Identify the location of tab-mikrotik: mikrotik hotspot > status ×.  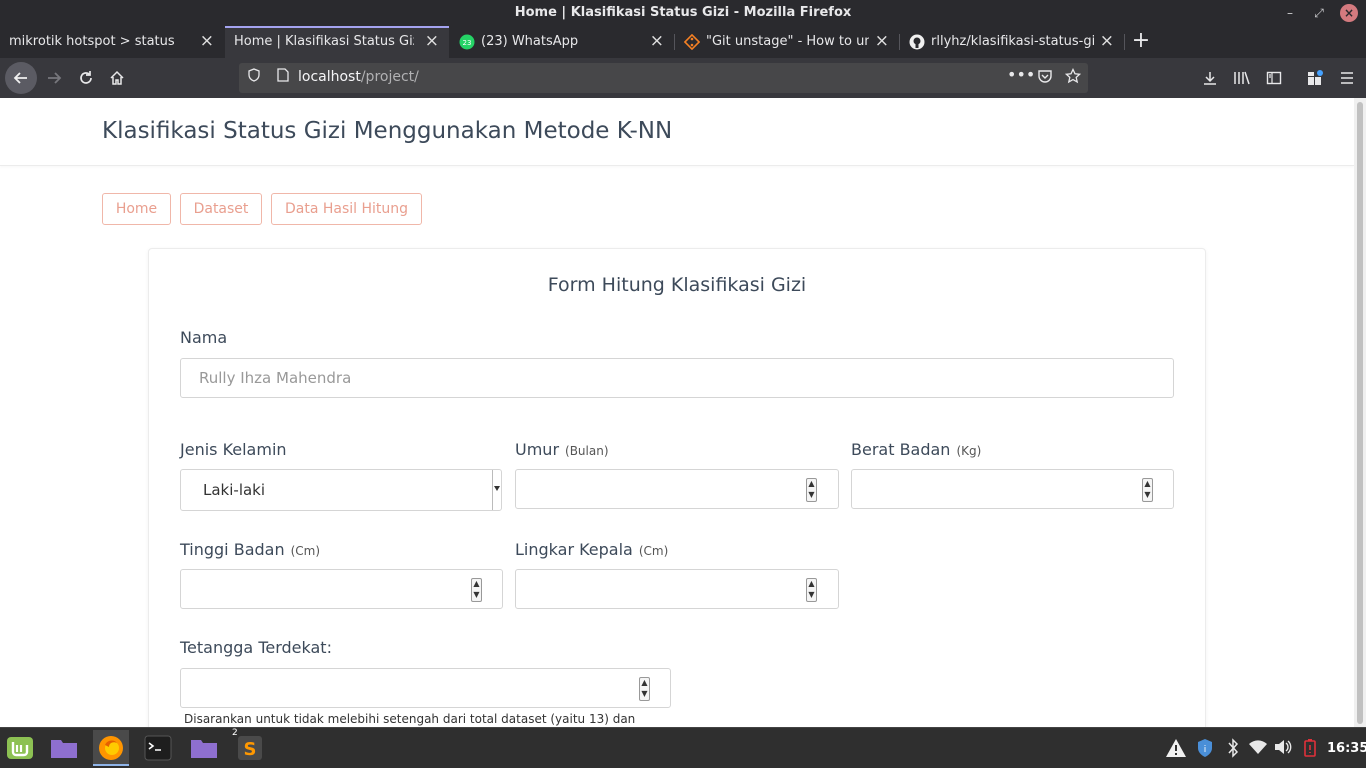
(112, 42).